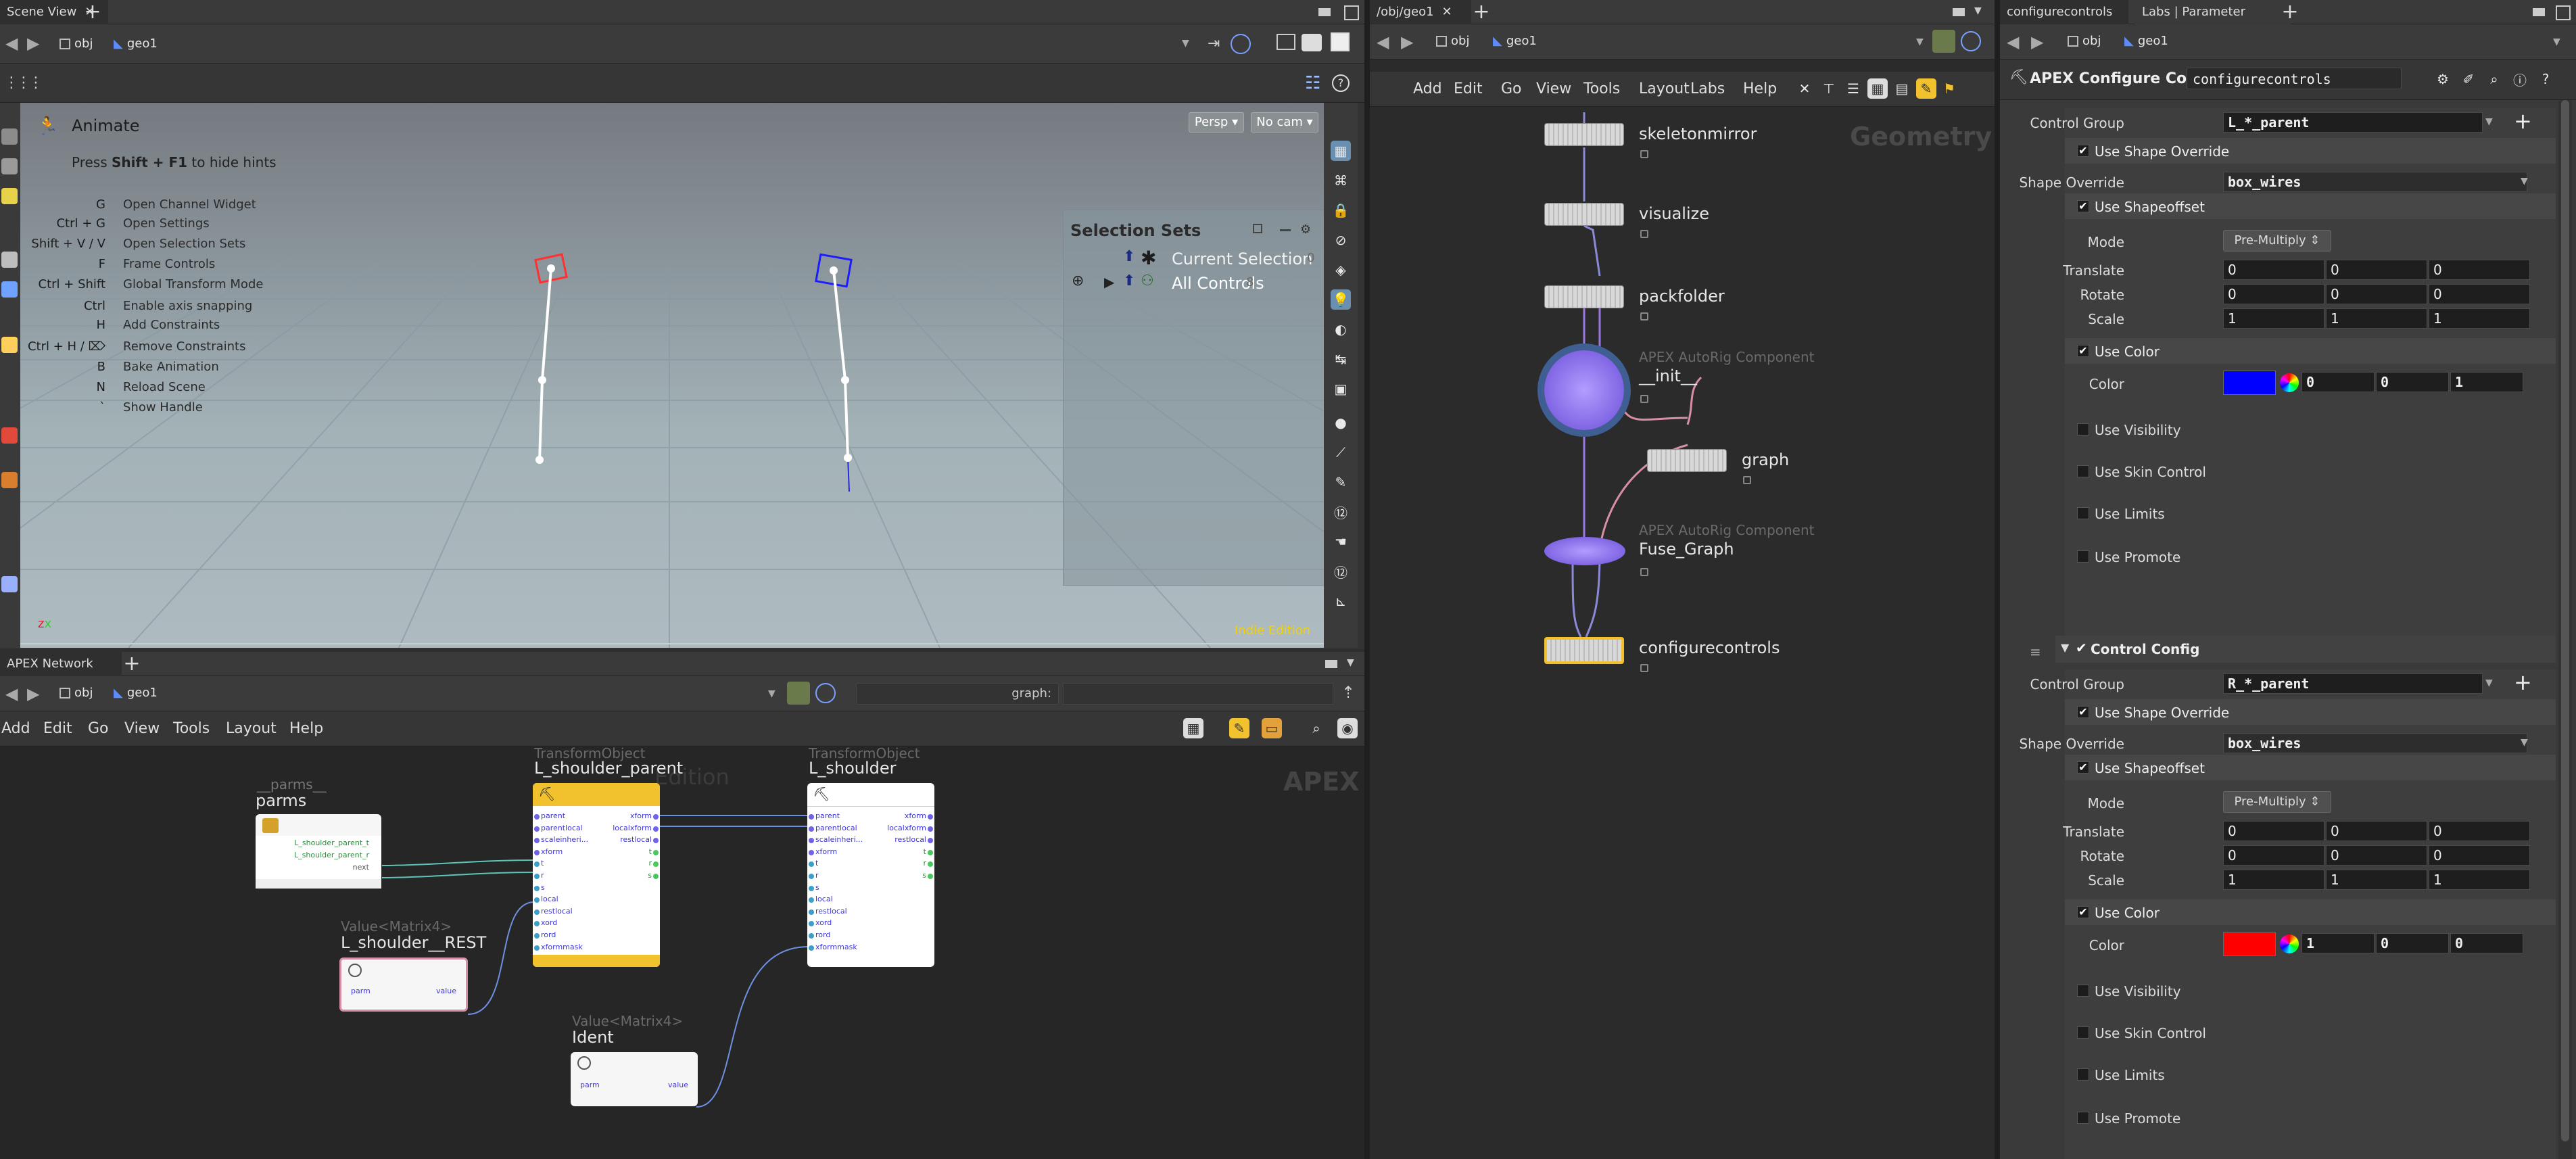  Describe the element at coordinates (2064, 12) in the screenshot. I see `tab-configurecontrols: configurecontrols` at that location.